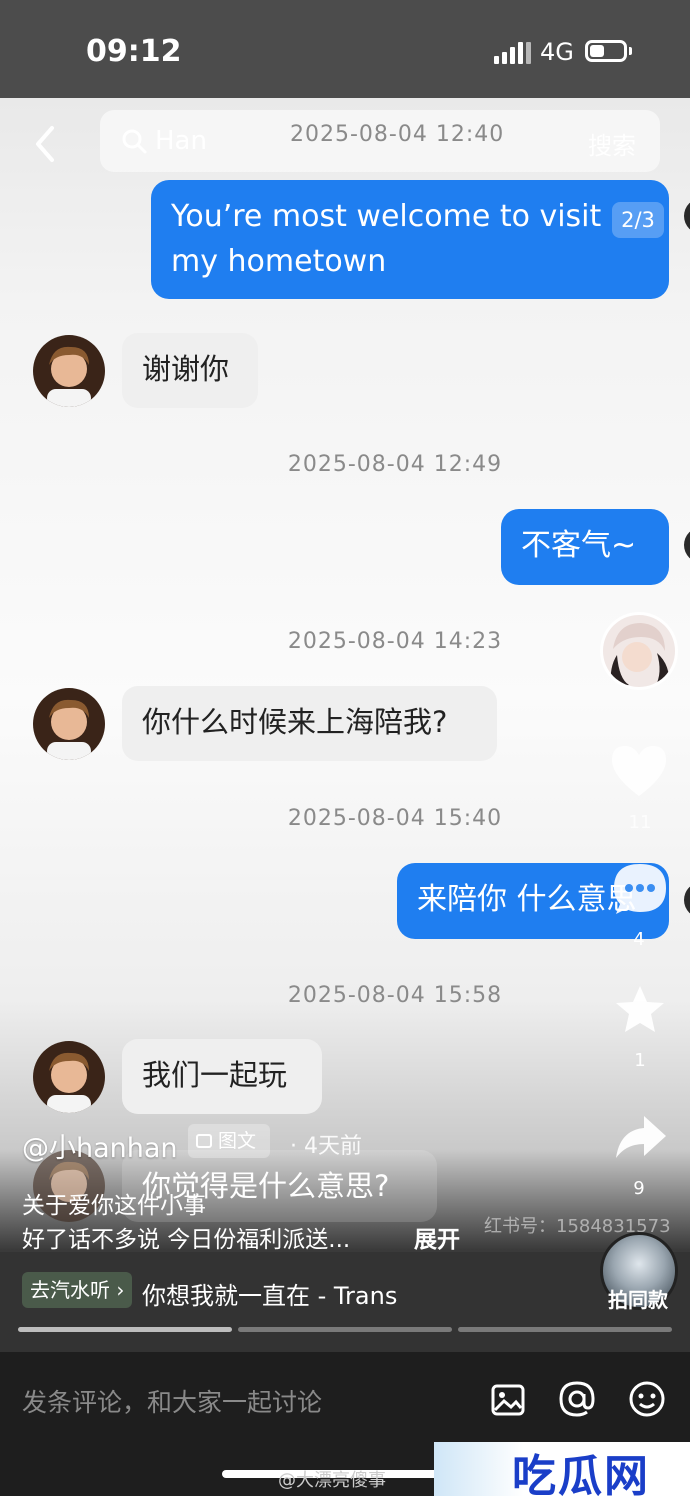  What do you see at coordinates (172, 1401) in the screenshot?
I see `comment-input: 发条评论，和大家一起讨论` at bounding box center [172, 1401].